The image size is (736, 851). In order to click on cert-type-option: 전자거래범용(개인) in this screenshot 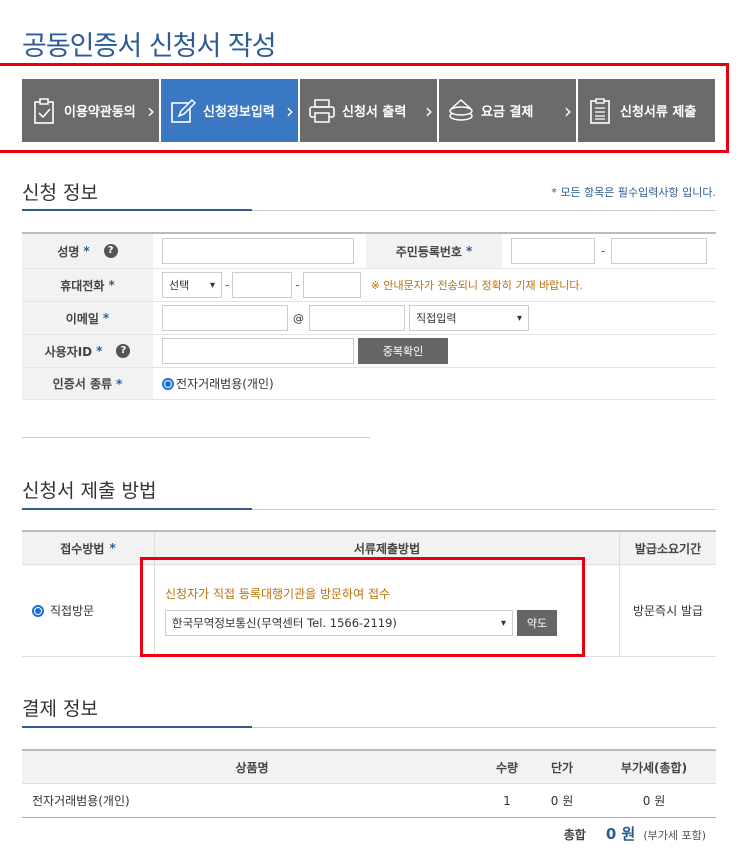, I will do `click(225, 384)`.